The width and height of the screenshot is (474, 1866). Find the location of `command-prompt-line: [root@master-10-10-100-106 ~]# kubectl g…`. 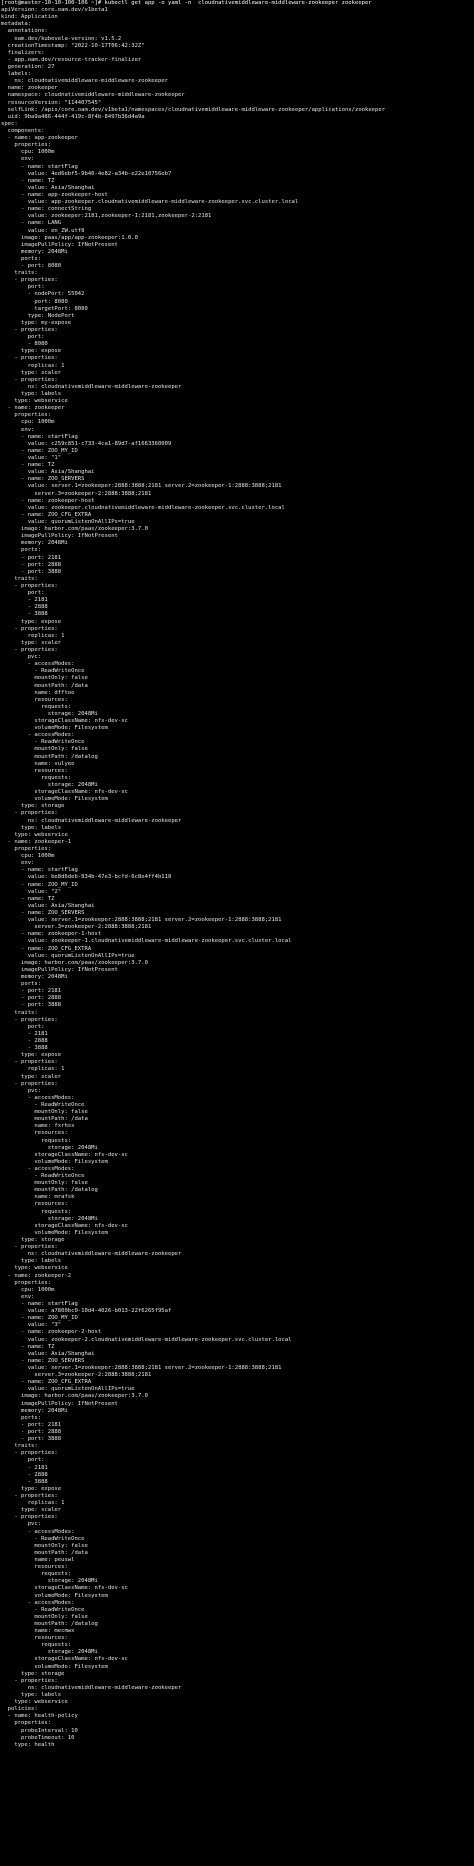

command-prompt-line: [root@master-10-10-100-106 ~]# kubectl g… is located at coordinates (186, 3).